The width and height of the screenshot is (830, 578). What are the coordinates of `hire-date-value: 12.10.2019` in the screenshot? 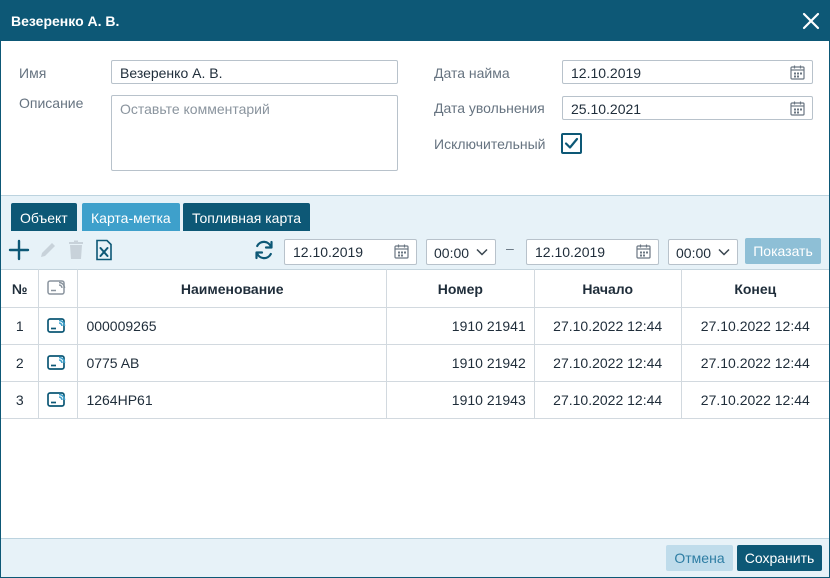 It's located at (606, 73).